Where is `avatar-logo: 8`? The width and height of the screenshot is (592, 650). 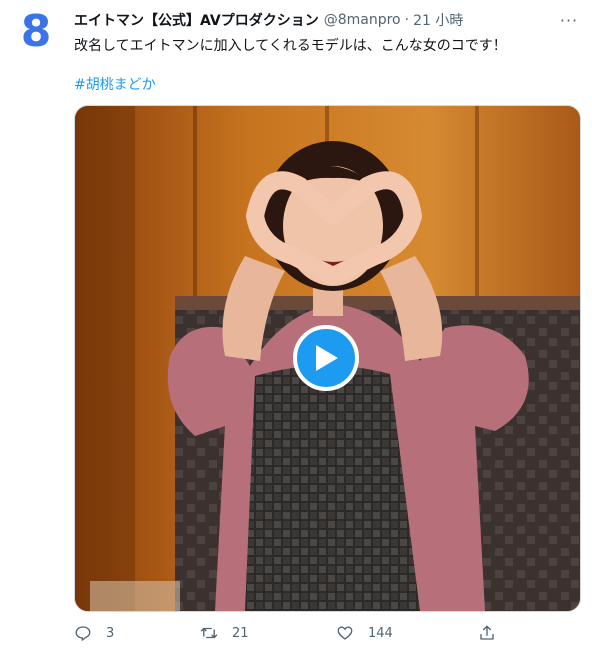
avatar-logo: 8 is located at coordinates (36, 31).